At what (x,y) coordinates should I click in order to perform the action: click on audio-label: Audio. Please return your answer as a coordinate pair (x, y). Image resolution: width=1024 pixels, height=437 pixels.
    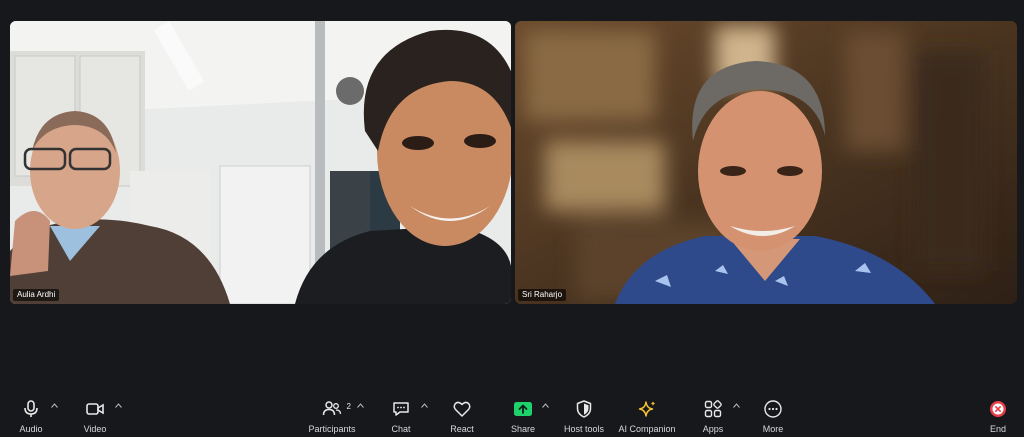
    Looking at the image, I should click on (31, 429).